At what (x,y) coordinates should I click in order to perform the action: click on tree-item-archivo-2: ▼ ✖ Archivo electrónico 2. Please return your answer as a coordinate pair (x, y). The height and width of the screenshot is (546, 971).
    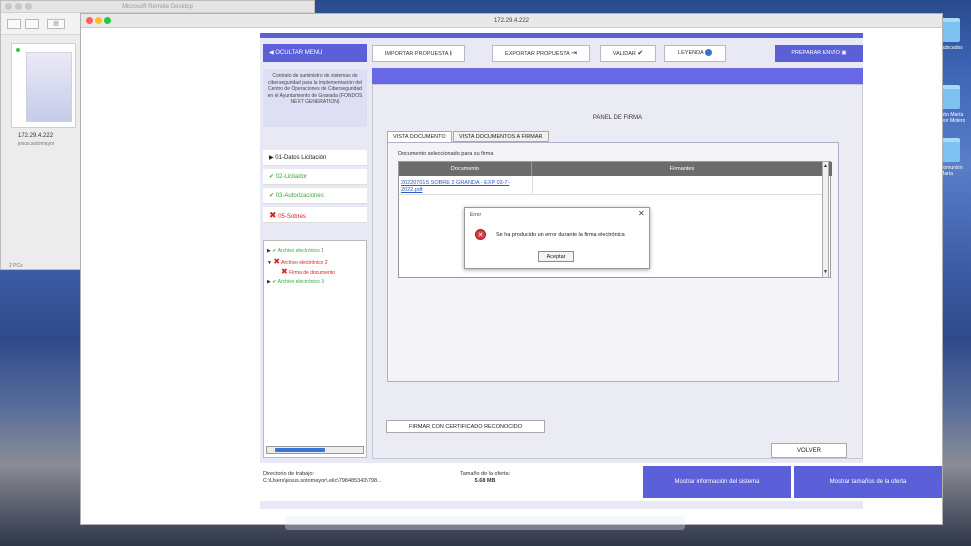
    Looking at the image, I should click on (297, 262).